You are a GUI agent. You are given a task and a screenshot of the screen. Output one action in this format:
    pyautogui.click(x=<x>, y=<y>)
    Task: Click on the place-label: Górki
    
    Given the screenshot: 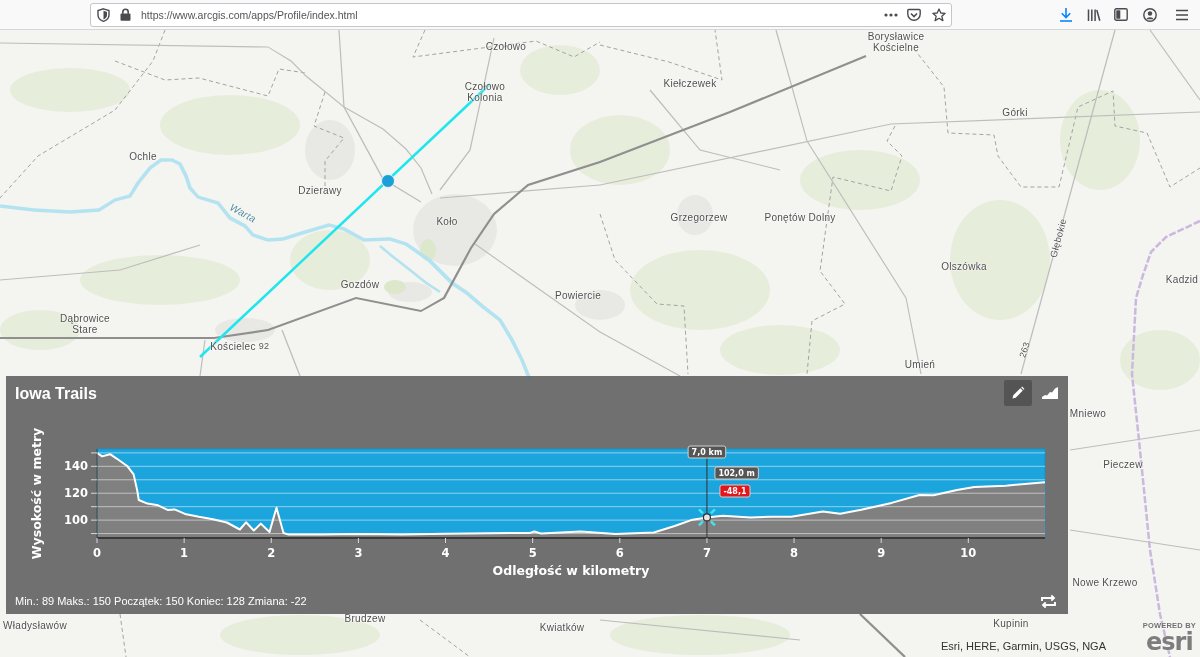 What is the action you would take?
    pyautogui.click(x=1015, y=112)
    